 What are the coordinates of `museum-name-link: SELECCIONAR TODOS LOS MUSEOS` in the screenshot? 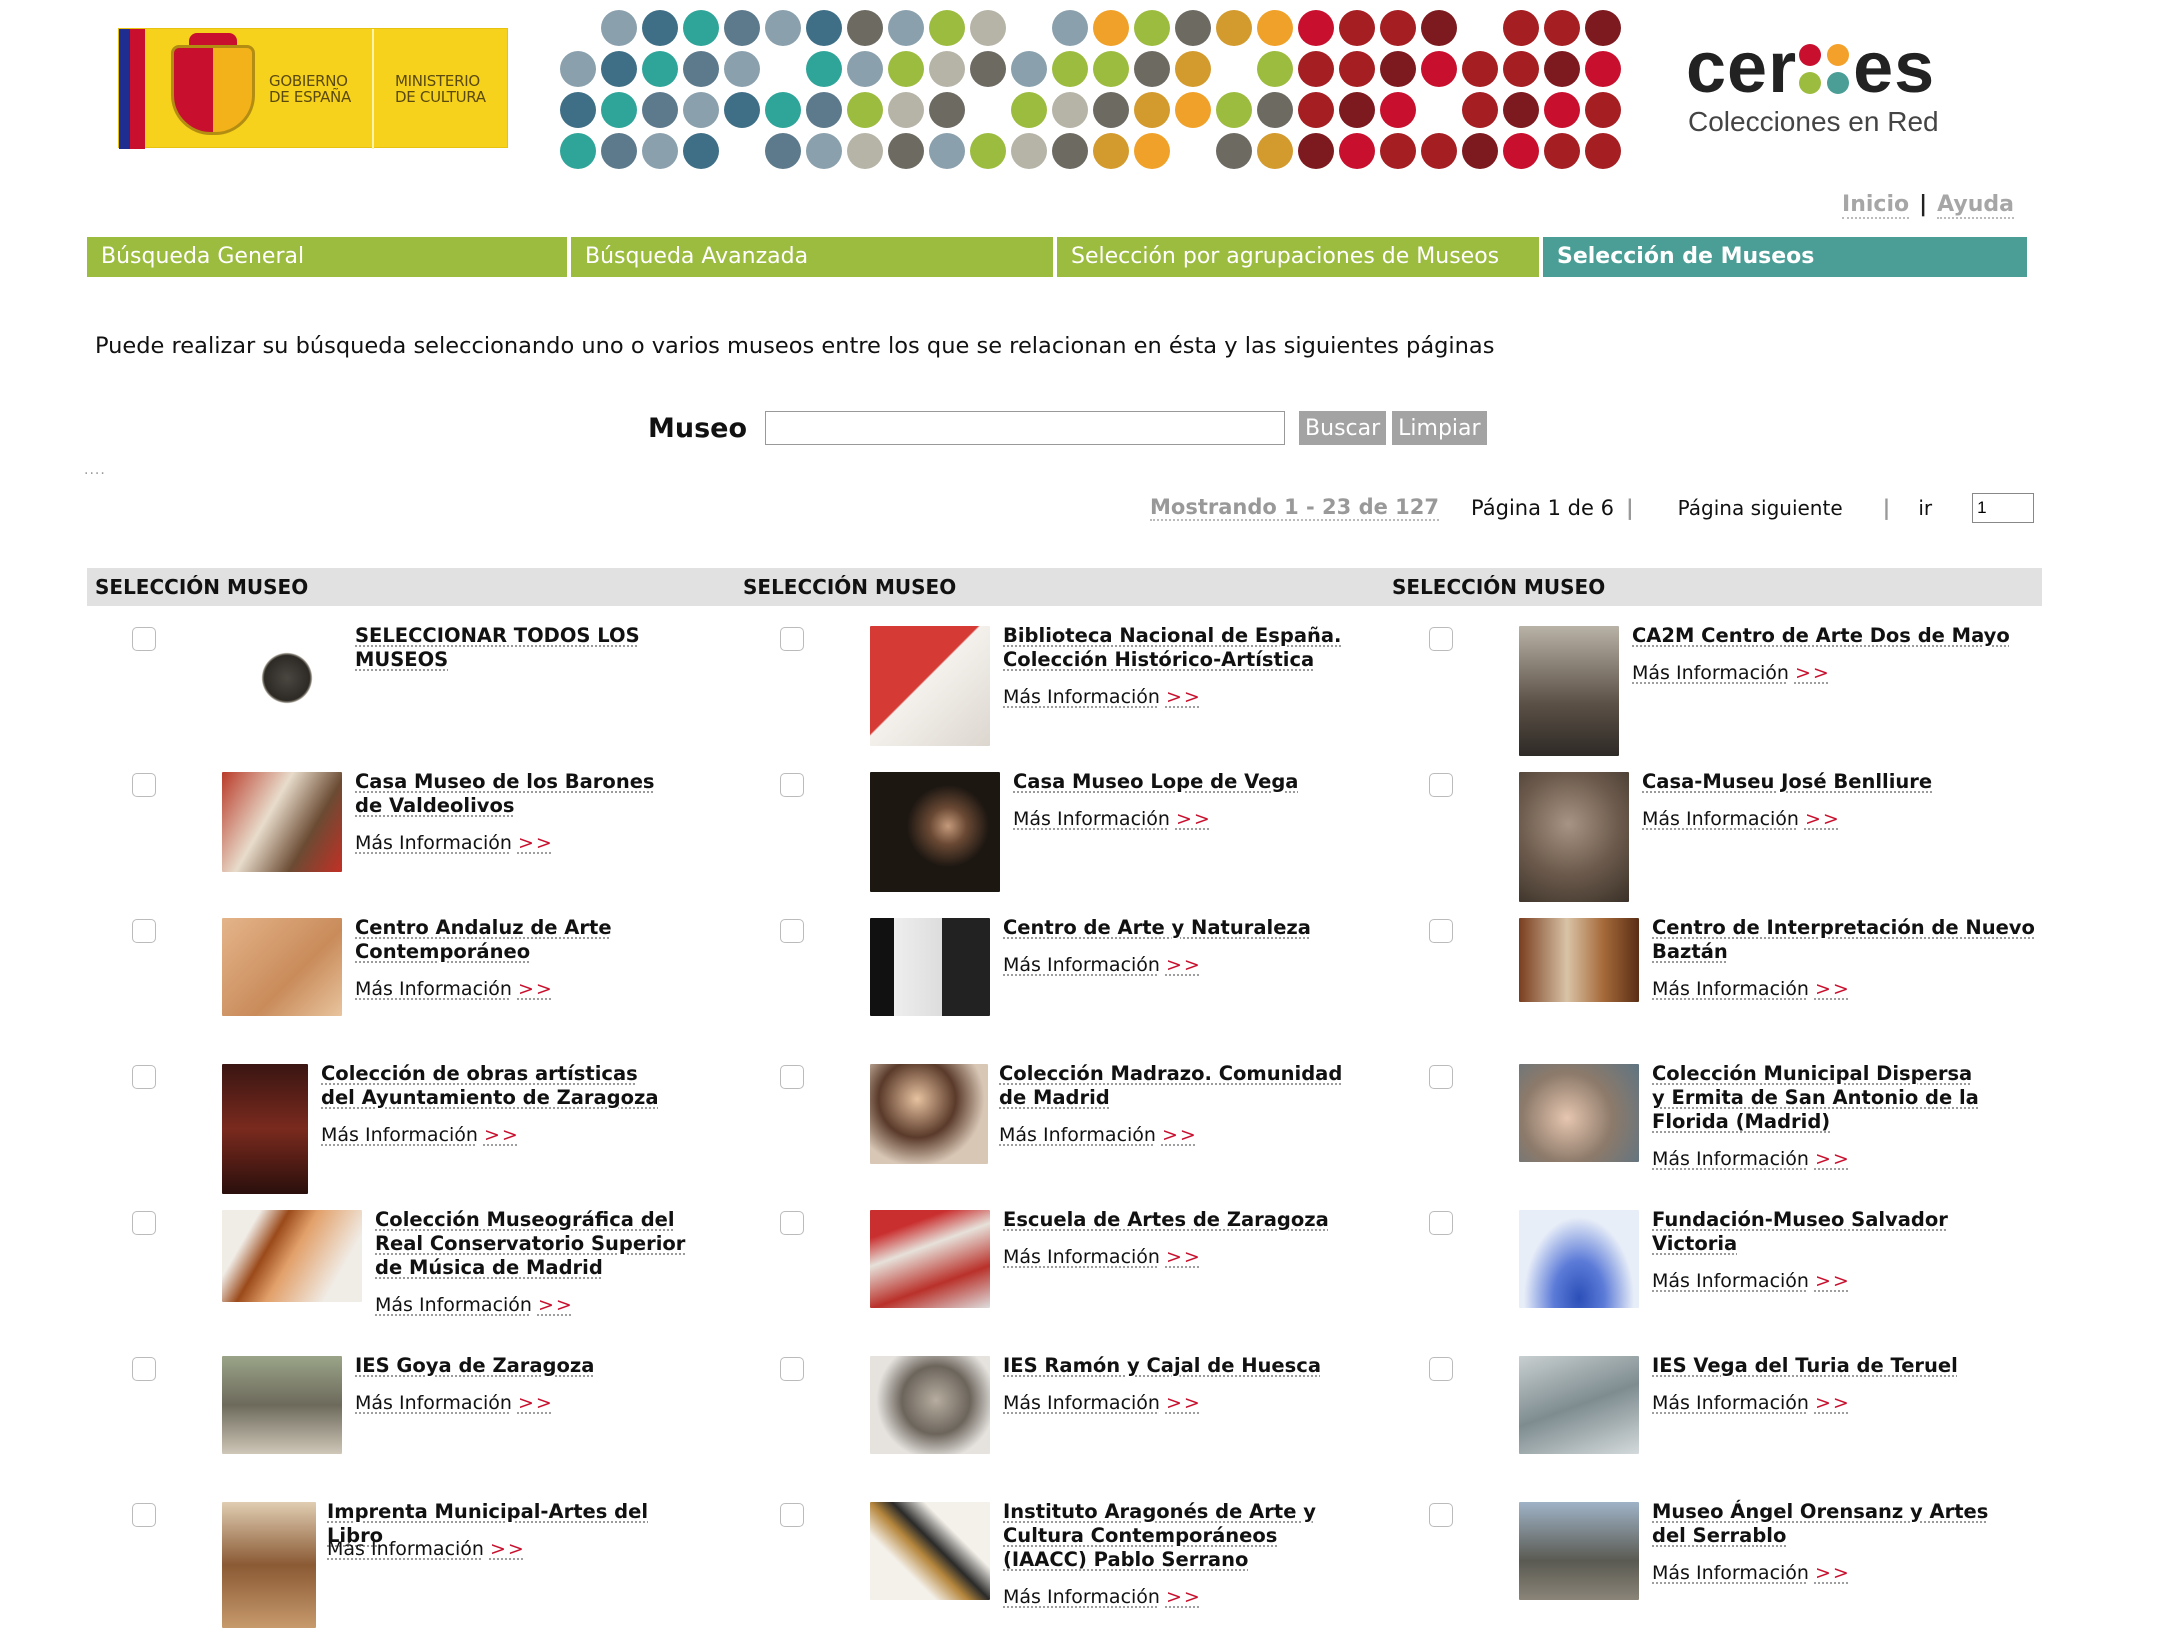 It's located at (505, 648).